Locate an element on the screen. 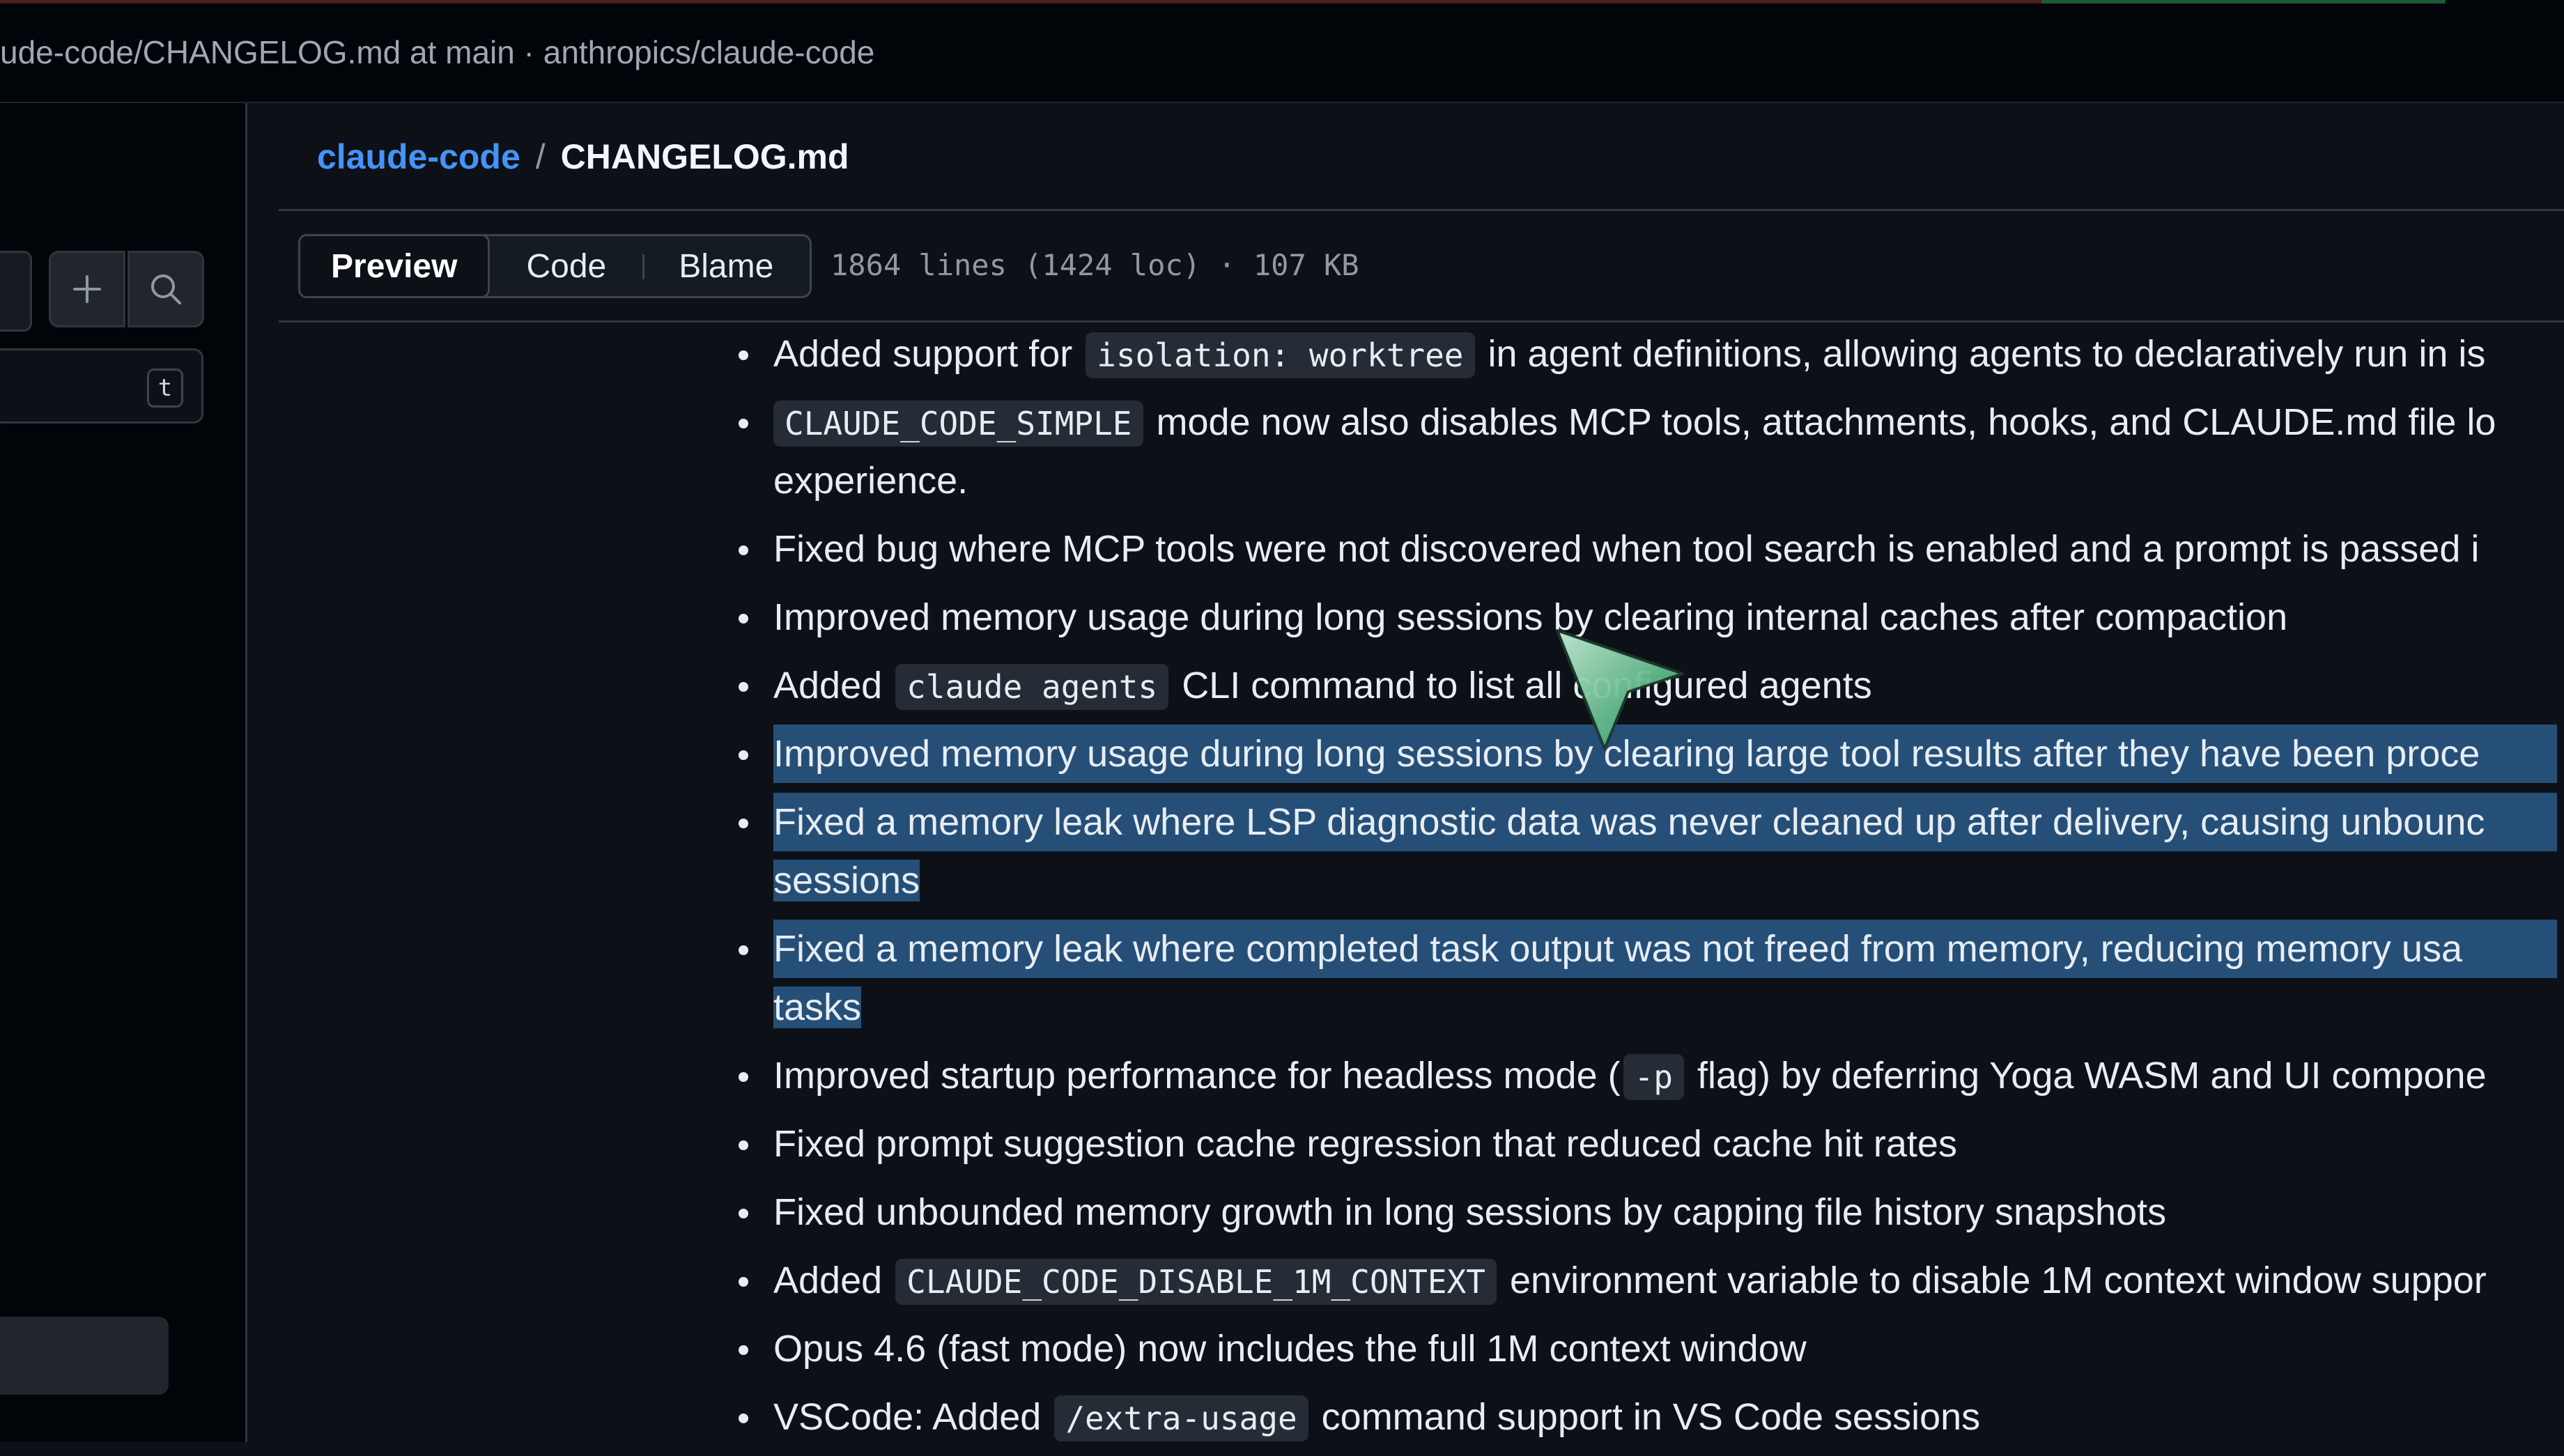  item-text: tasks is located at coordinates (818, 1007).